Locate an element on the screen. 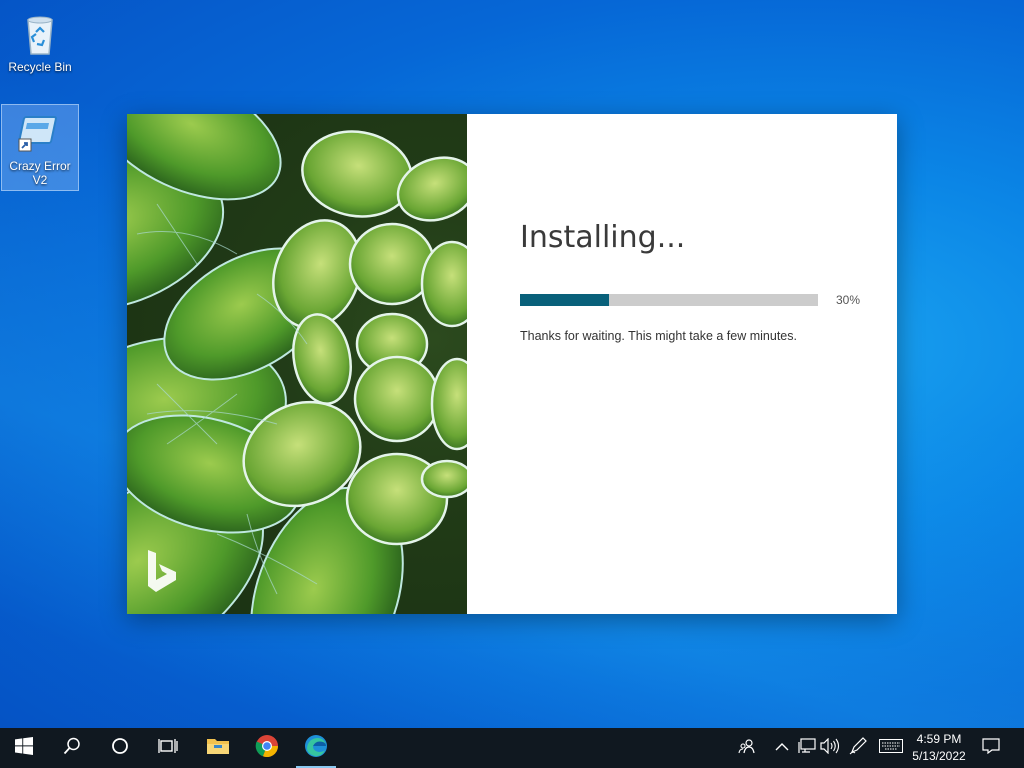 Image resolution: width=1024 pixels, height=768 pixels. pen-icon is located at coordinates (858, 748).